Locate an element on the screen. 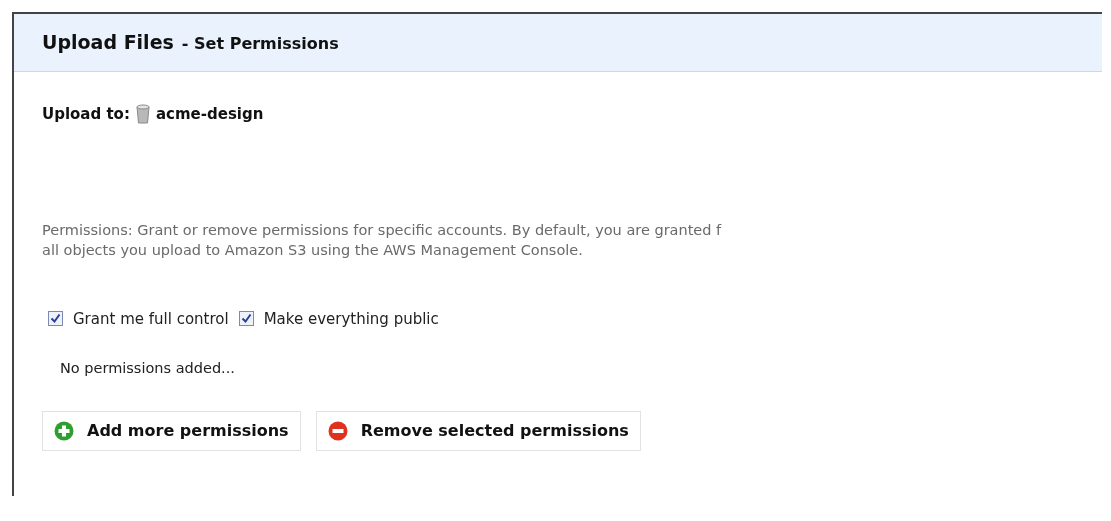 This screenshot has height=521, width=1111. minus-icon is located at coordinates (337, 430).